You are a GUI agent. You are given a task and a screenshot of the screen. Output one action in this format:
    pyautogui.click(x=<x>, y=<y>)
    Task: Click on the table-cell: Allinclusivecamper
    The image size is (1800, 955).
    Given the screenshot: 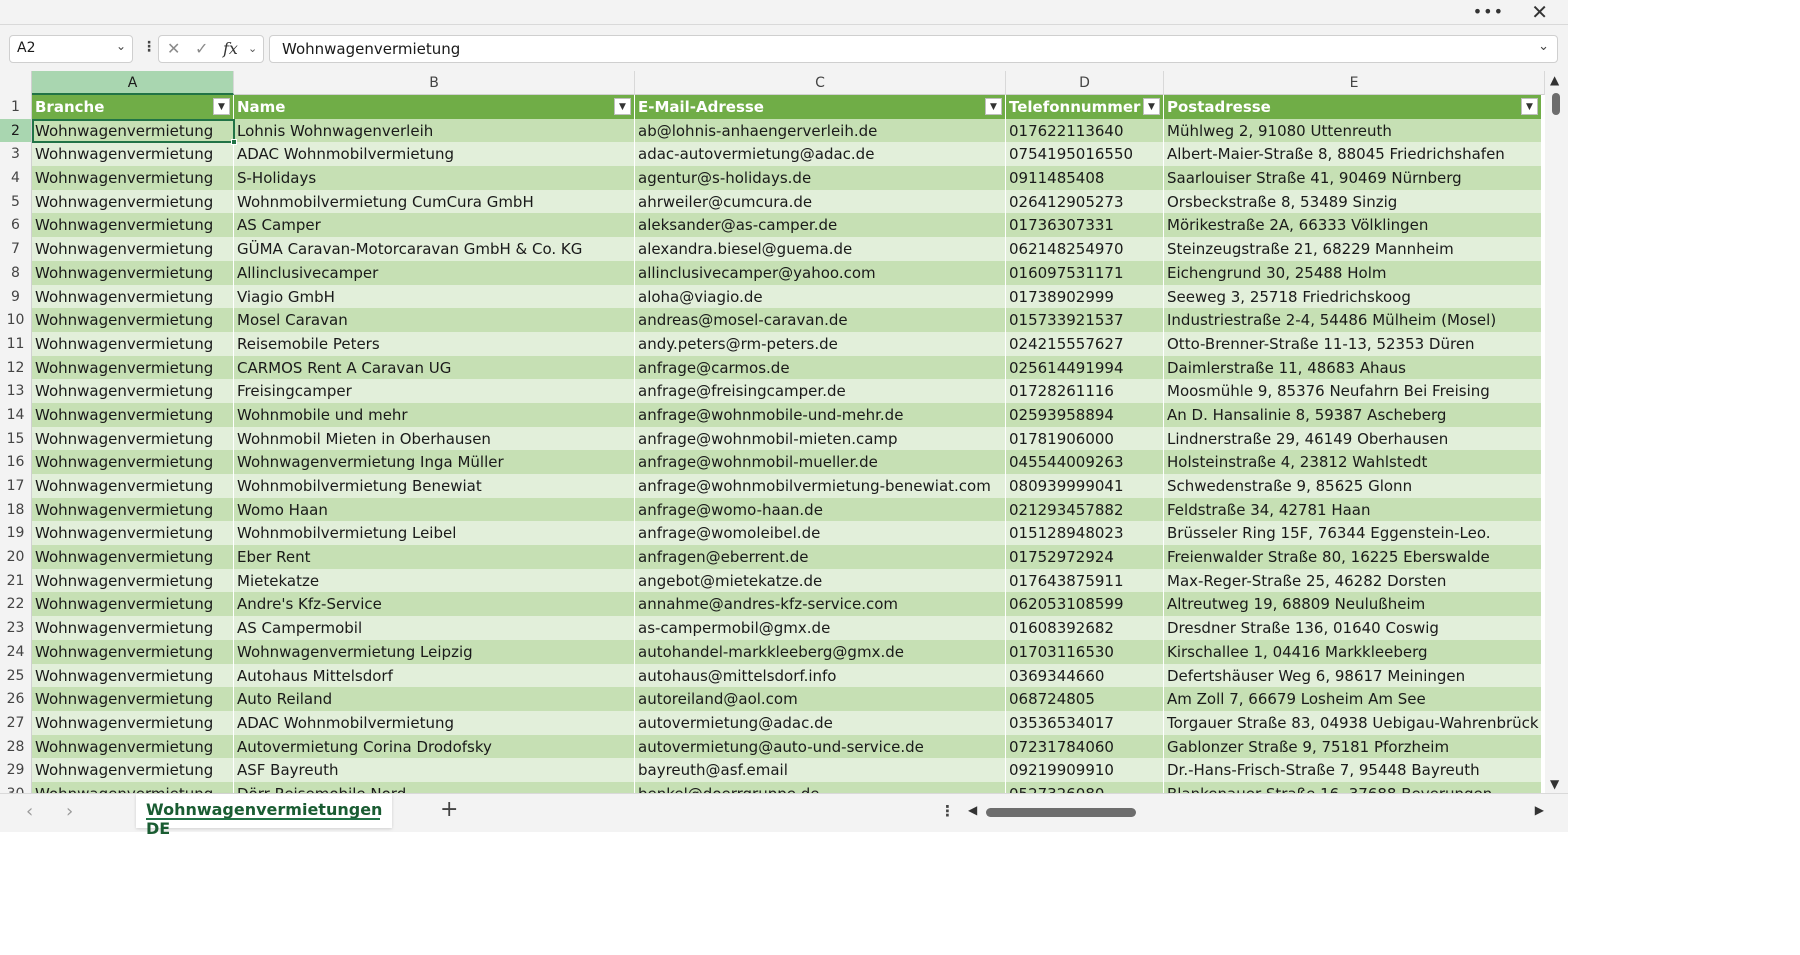 What is the action you would take?
    pyautogui.click(x=434, y=272)
    